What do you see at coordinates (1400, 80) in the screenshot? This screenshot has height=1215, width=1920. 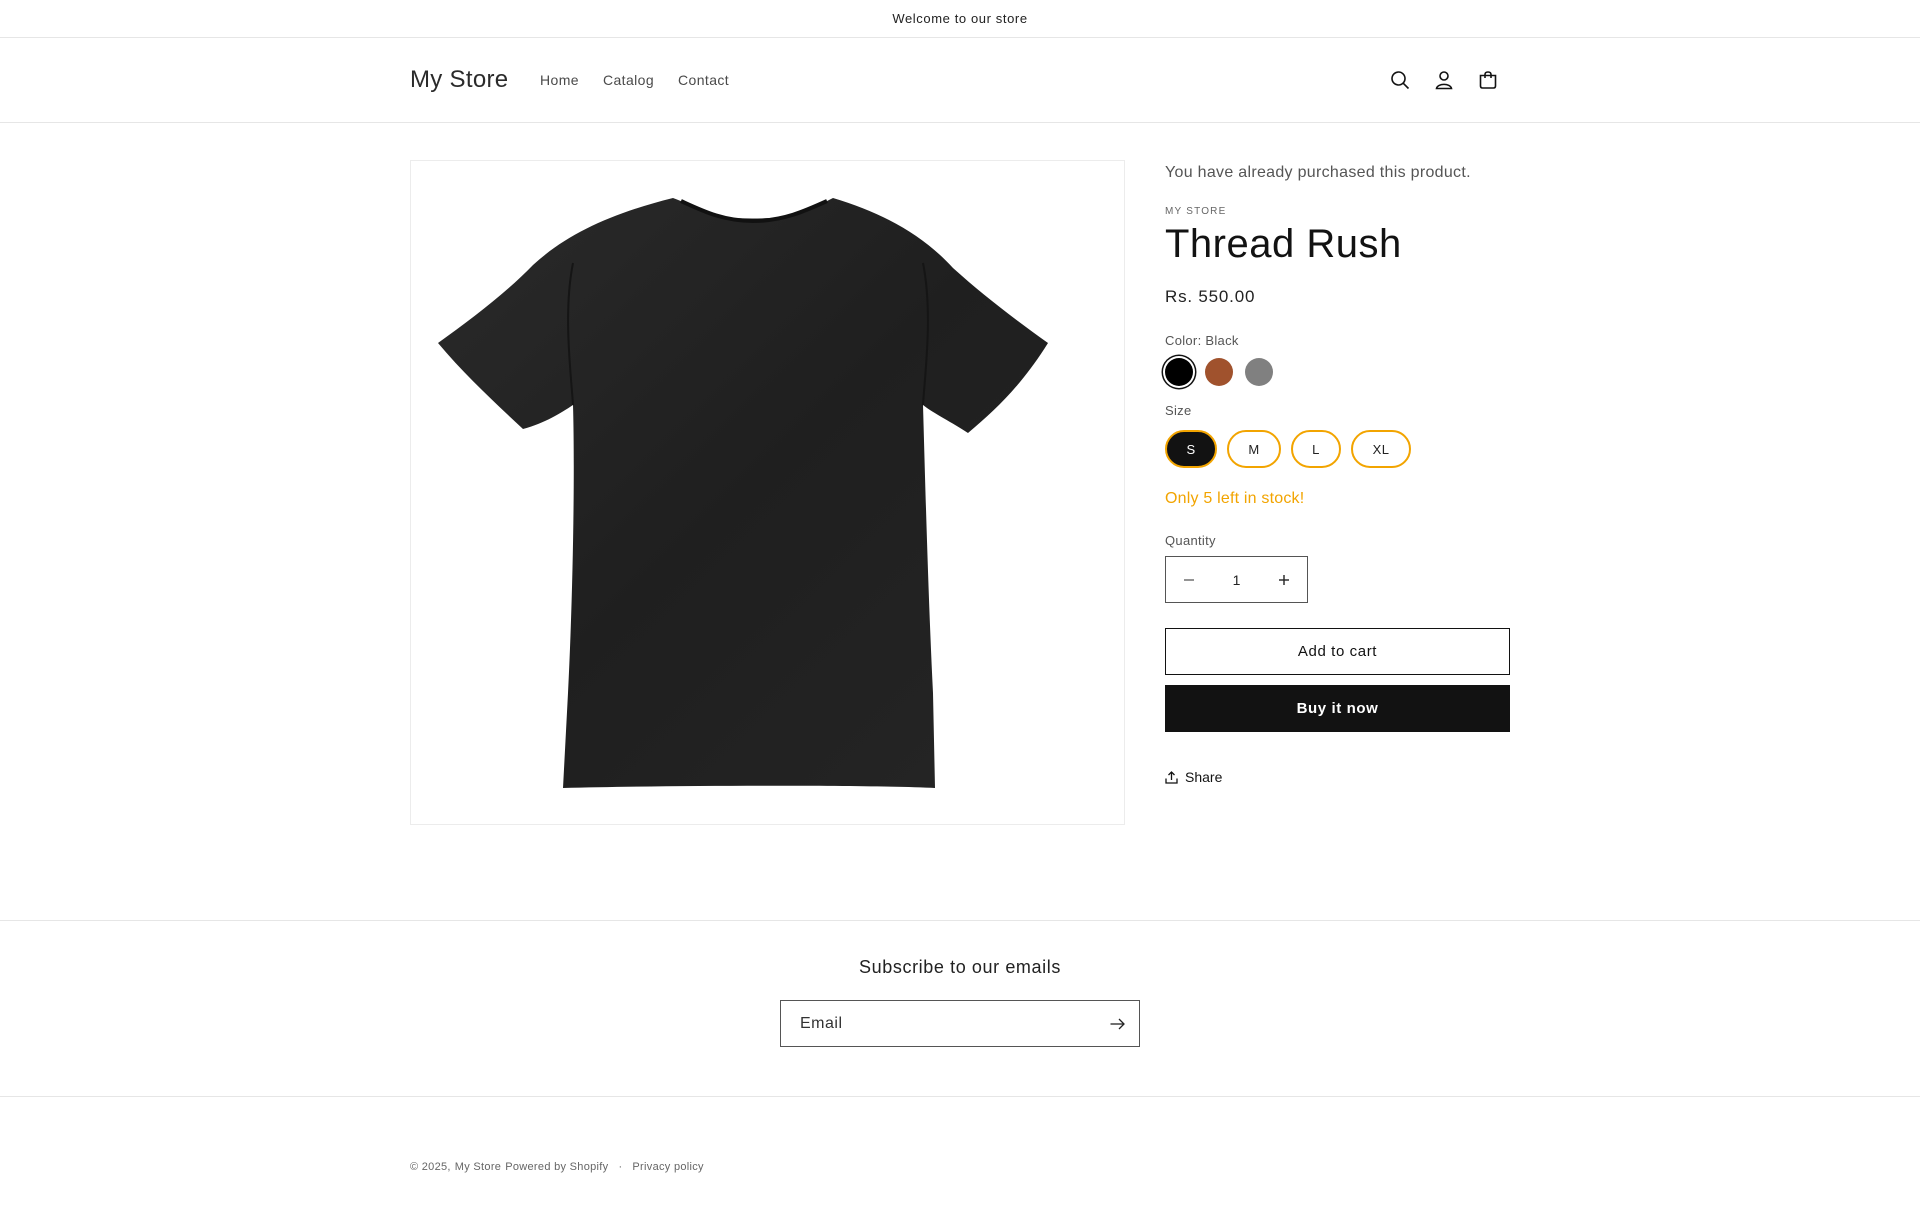 I see `search-icon` at bounding box center [1400, 80].